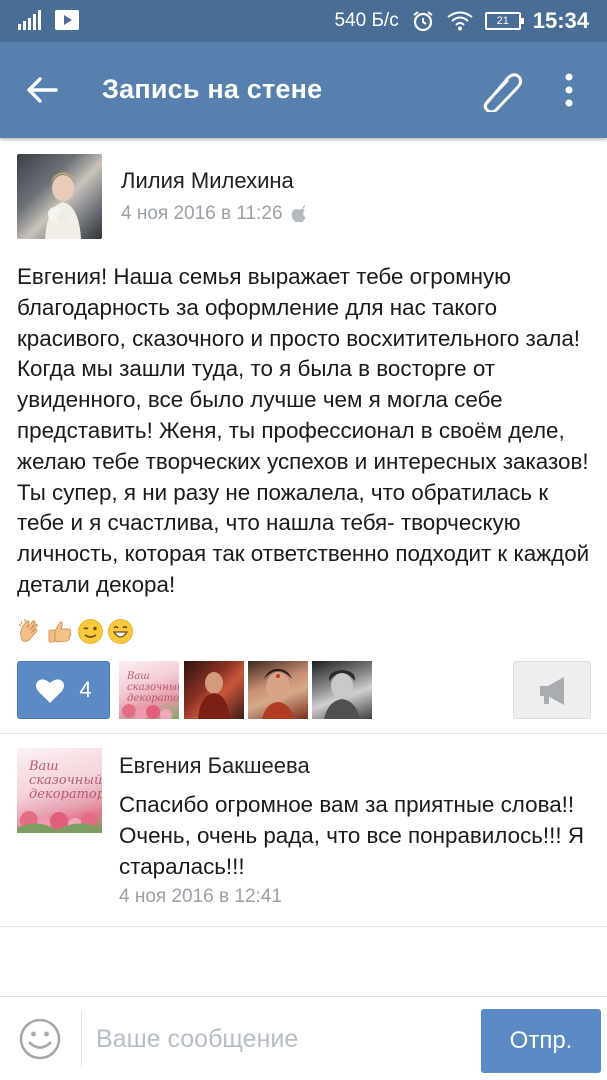  I want to click on signal-strength-icon, so click(29, 20).